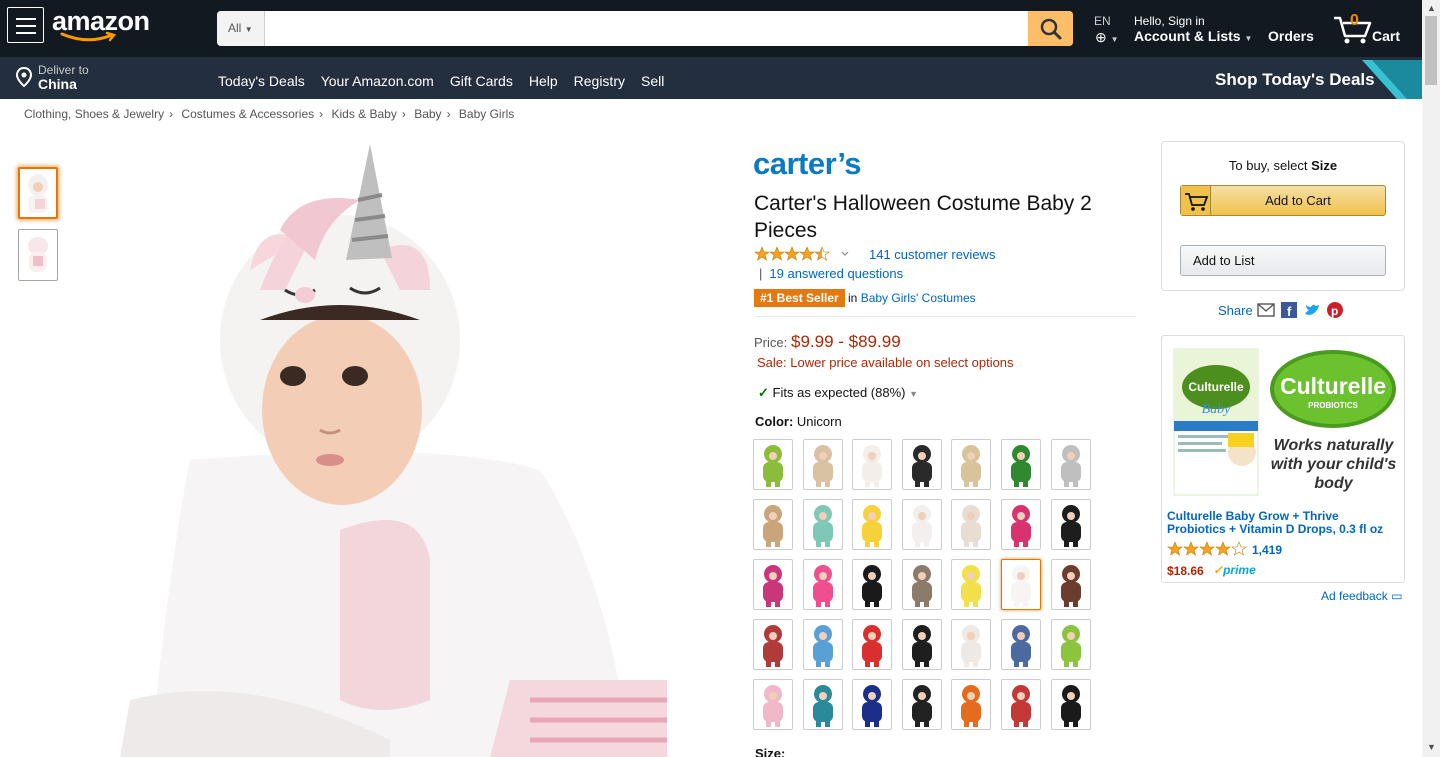  What do you see at coordinates (1333, 405) in the screenshot?
I see `svg-text: PROBIOTICS` at bounding box center [1333, 405].